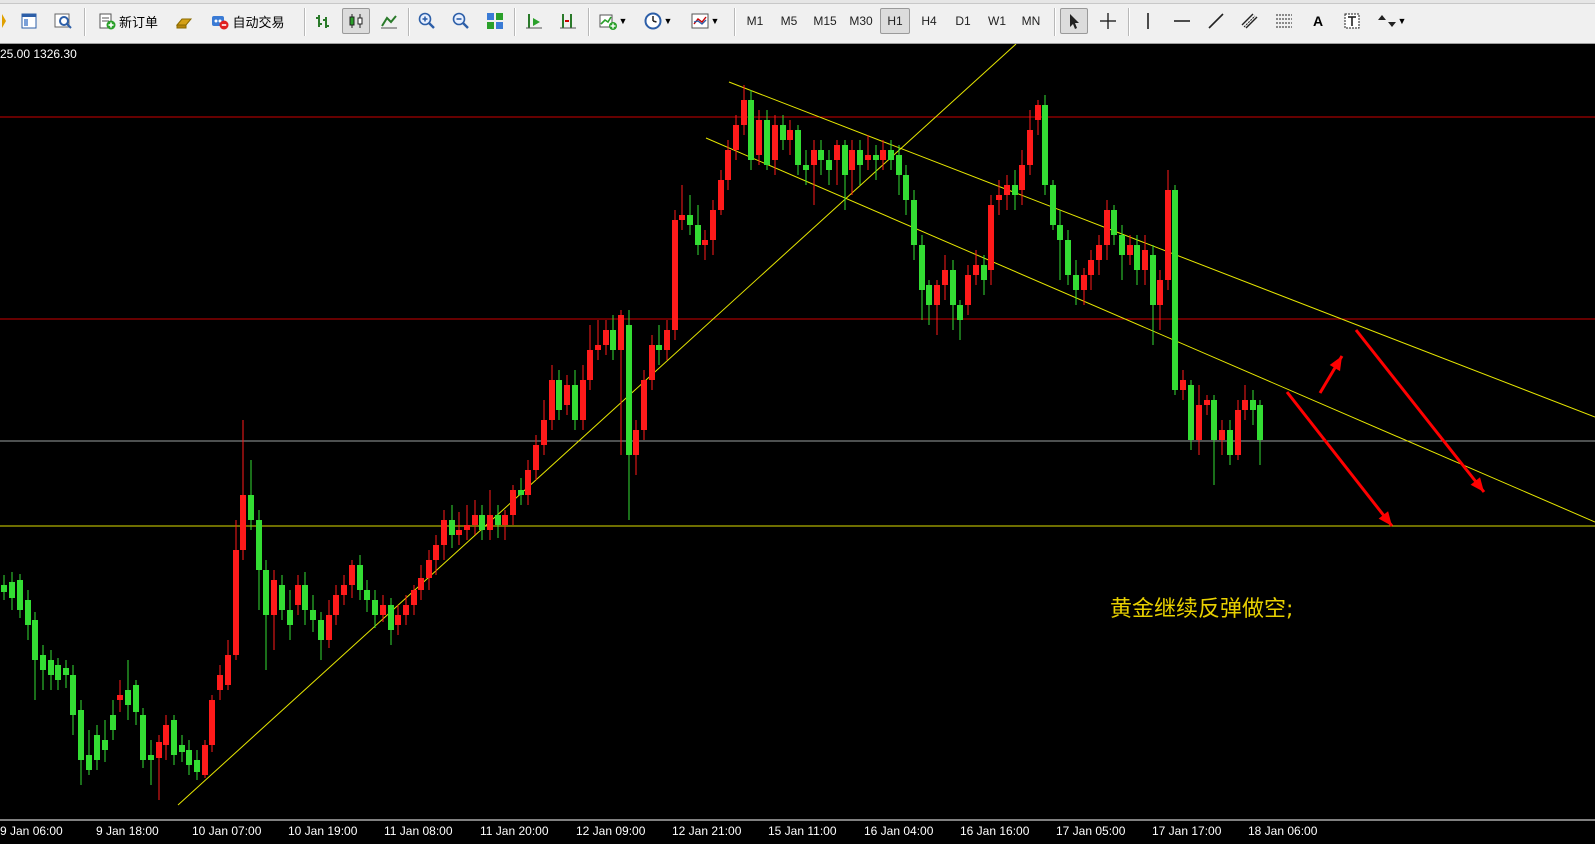  Describe the element at coordinates (1318, 21) in the screenshot. I see `text-tool-button: A` at that location.